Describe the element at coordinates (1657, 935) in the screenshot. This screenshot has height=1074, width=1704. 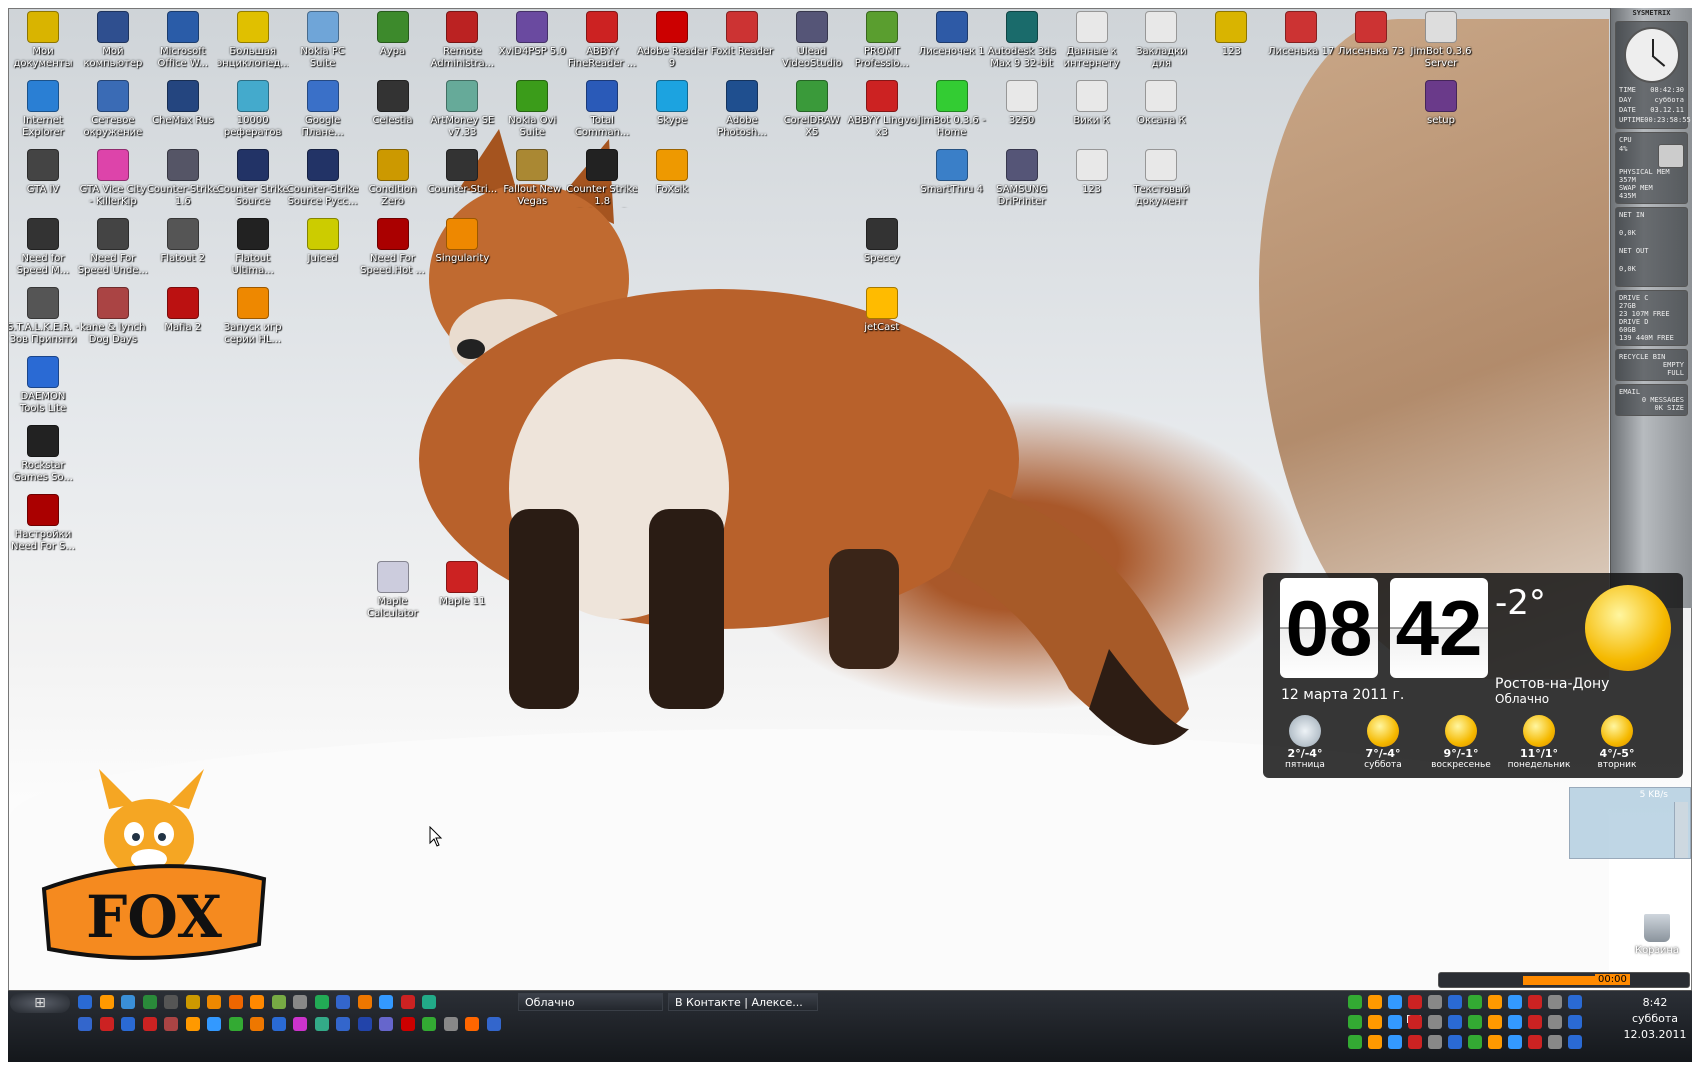
I see `recycle-bin-icon: Корзина` at that location.